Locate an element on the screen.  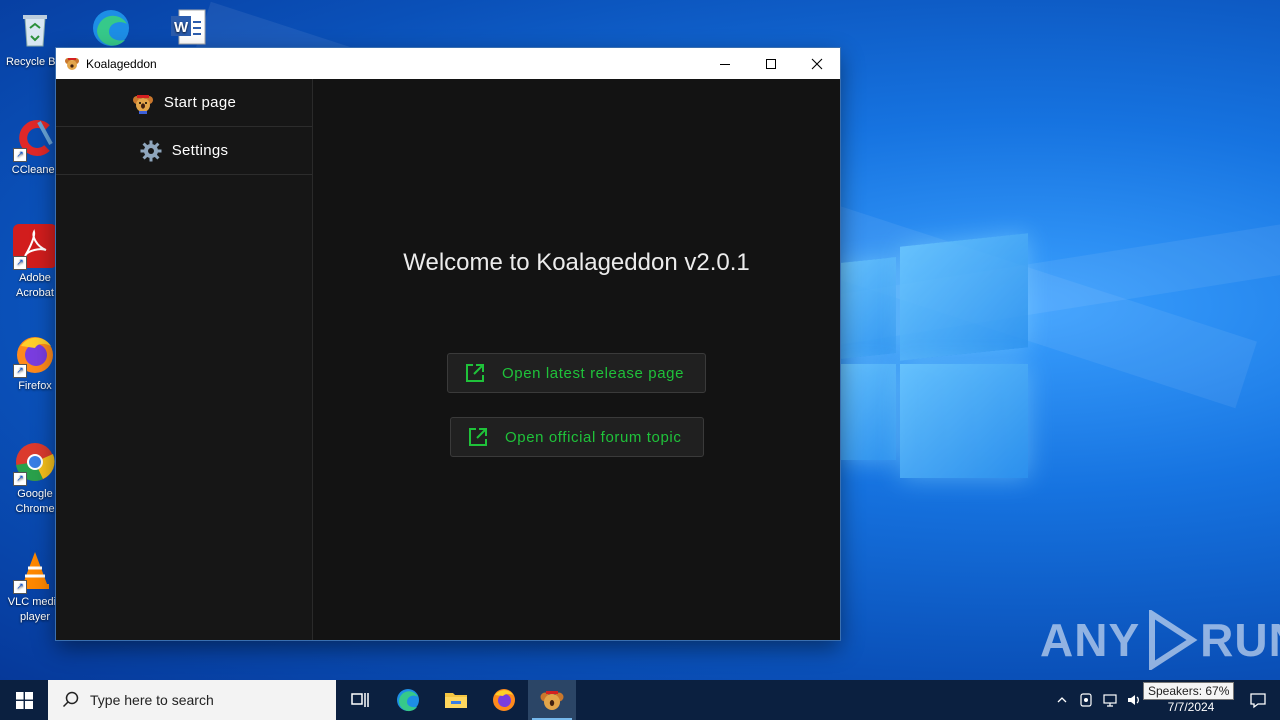
file-explorer-icon is located at coordinates (456, 700).